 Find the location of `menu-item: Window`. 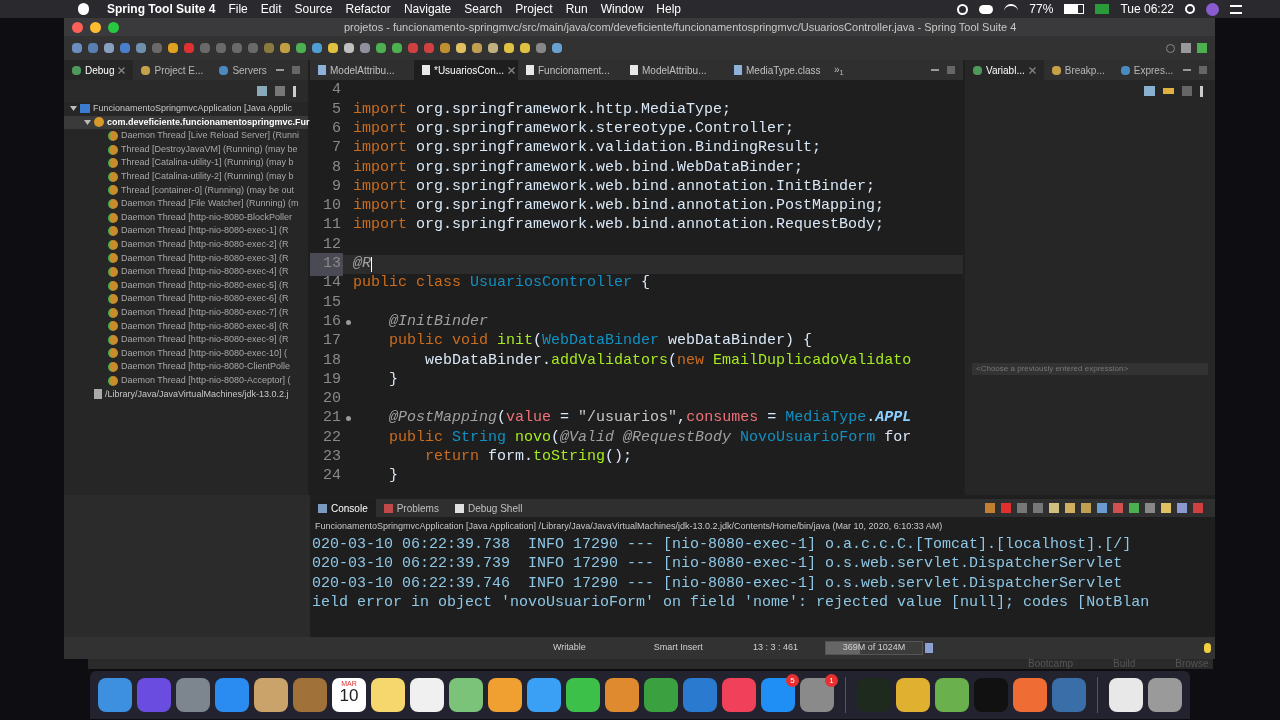

menu-item: Window is located at coordinates (622, 9).